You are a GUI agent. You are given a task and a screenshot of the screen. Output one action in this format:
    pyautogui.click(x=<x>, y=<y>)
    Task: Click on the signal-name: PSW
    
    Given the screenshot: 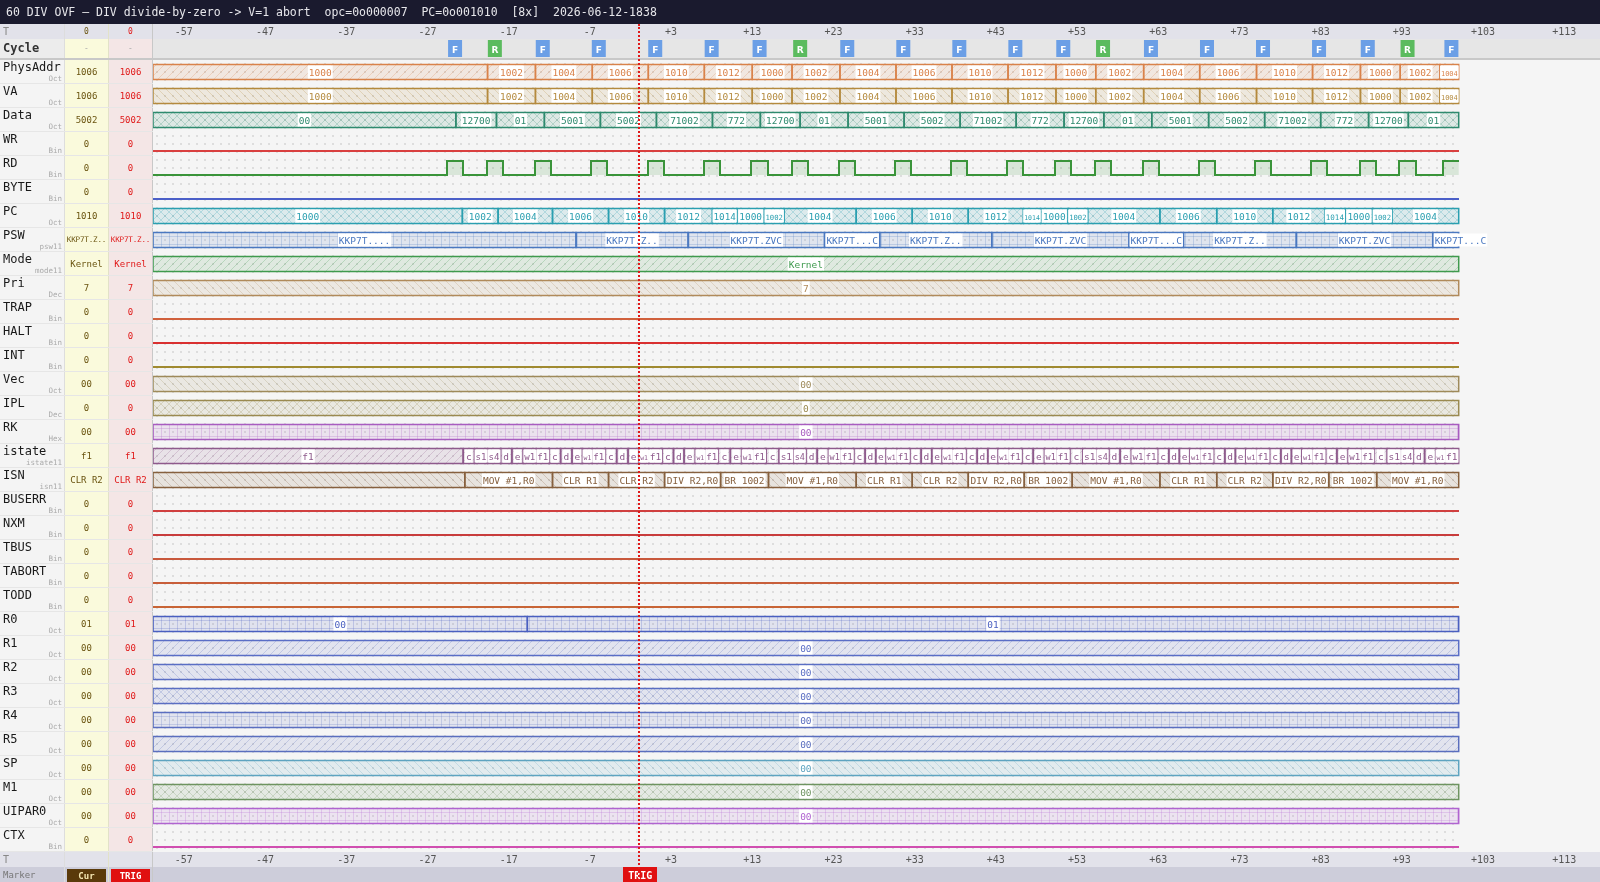 What is the action you would take?
    pyautogui.click(x=14, y=235)
    